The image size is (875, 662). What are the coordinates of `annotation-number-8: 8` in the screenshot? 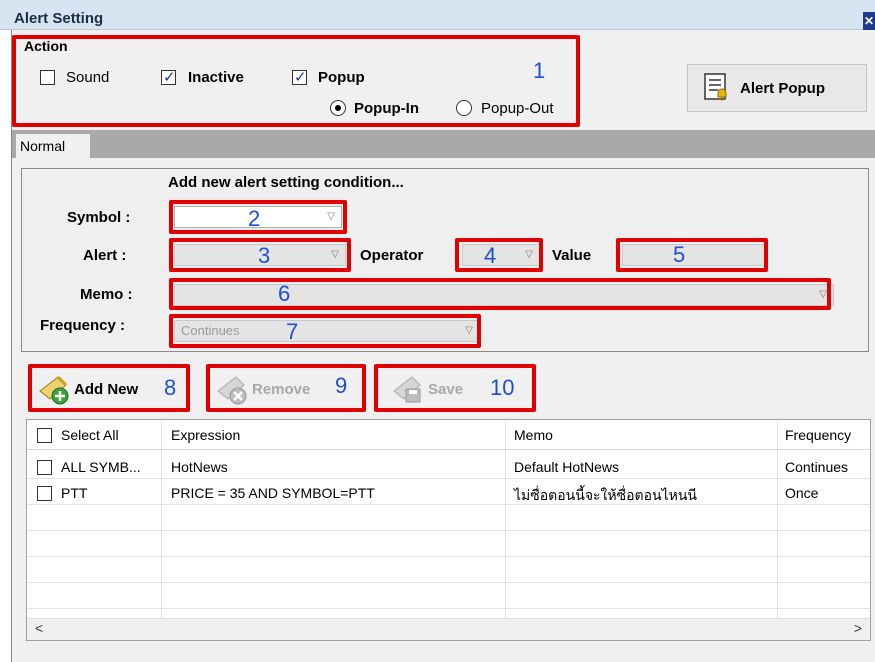 It's located at (170, 387).